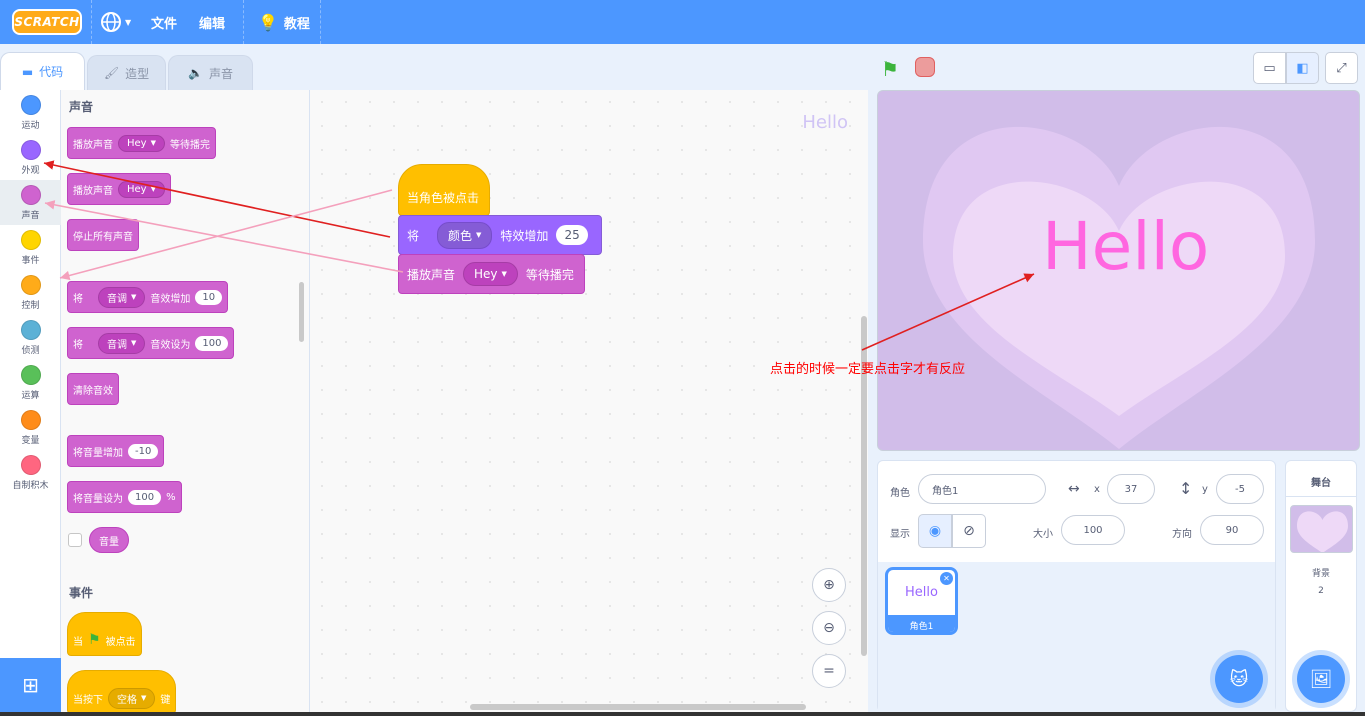 The image size is (1365, 716). What do you see at coordinates (30, 112) in the screenshot?
I see `category-motion: 运动` at bounding box center [30, 112].